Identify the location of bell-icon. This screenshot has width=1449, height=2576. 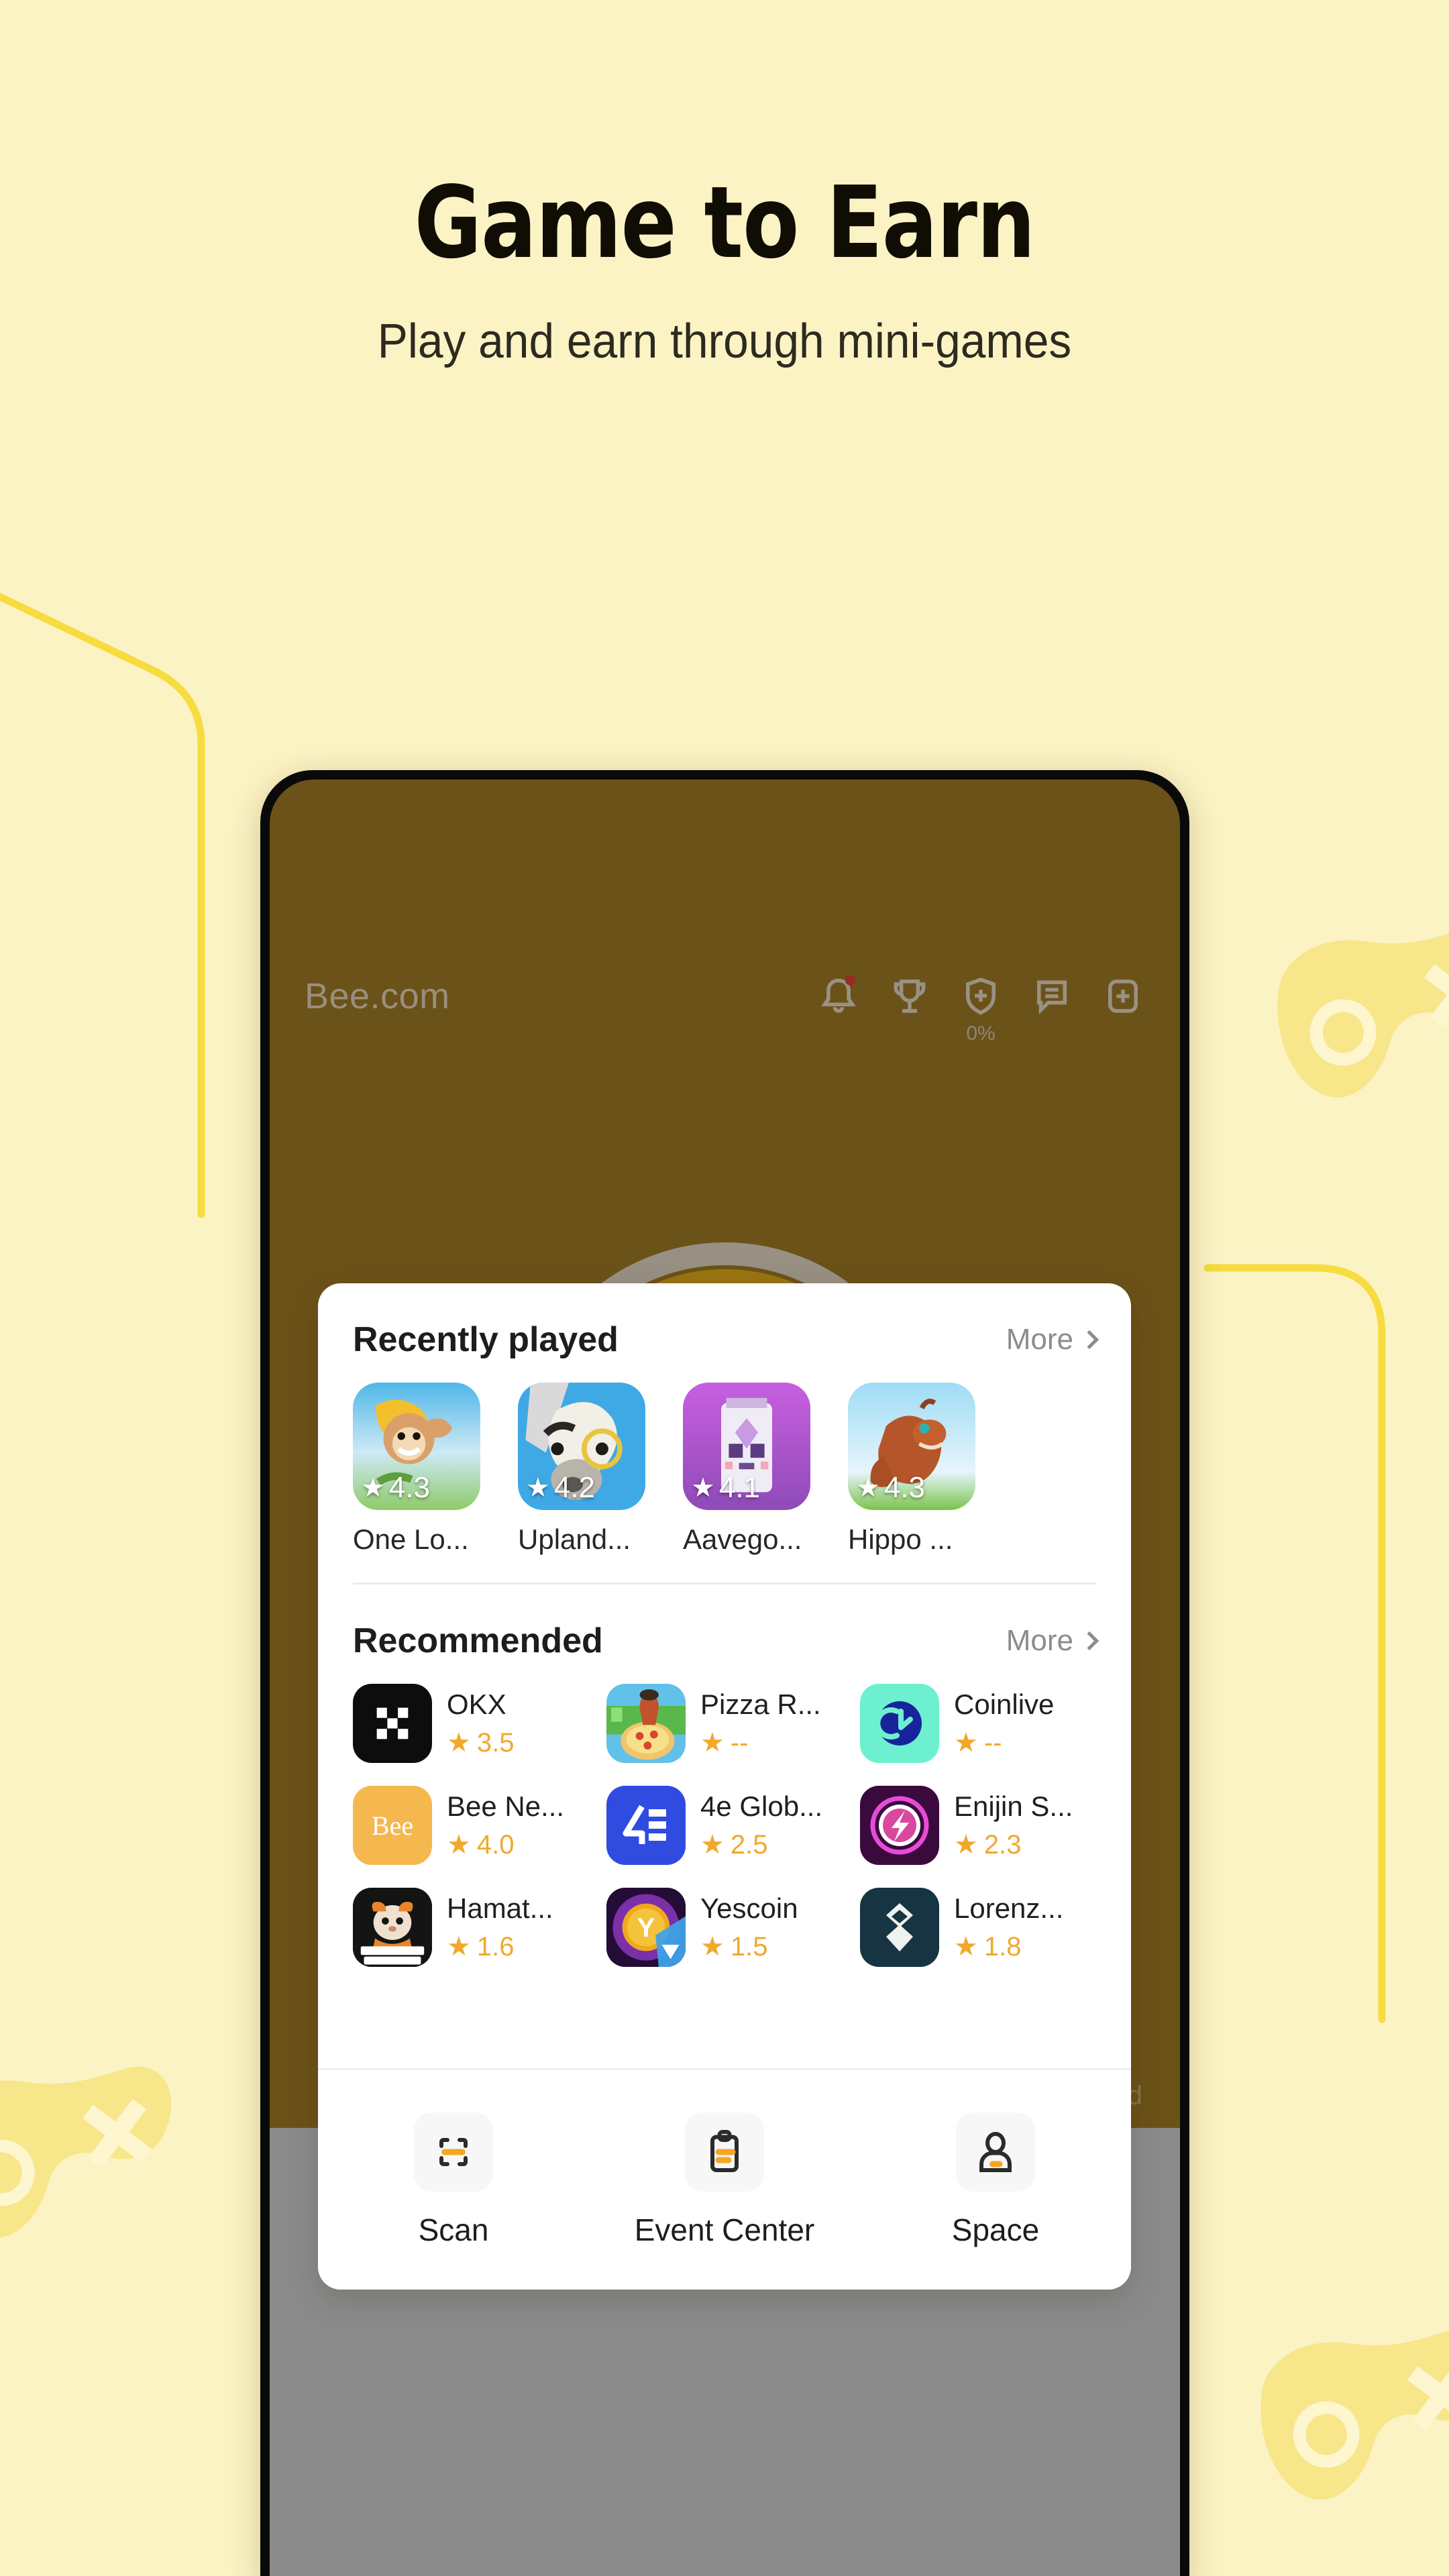
(838, 996).